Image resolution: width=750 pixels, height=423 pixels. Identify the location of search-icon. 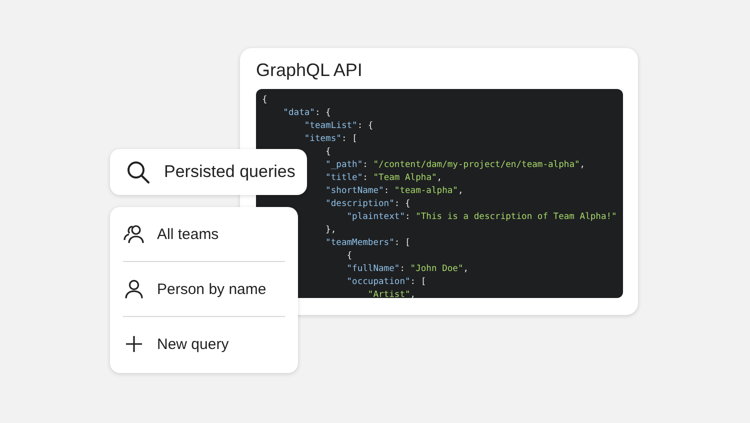
(138, 172).